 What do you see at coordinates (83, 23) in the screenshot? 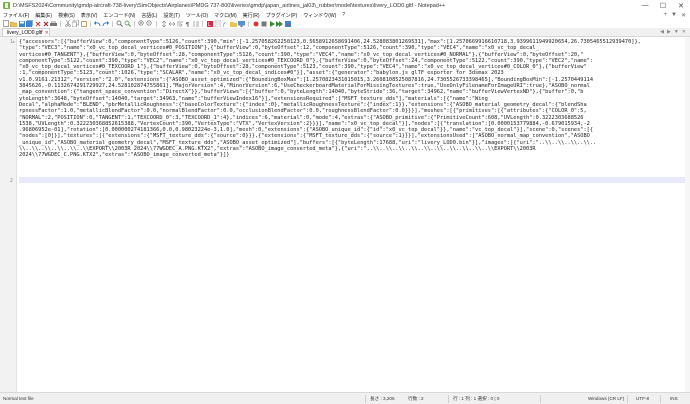
I see `paste-icon` at bounding box center [83, 23].